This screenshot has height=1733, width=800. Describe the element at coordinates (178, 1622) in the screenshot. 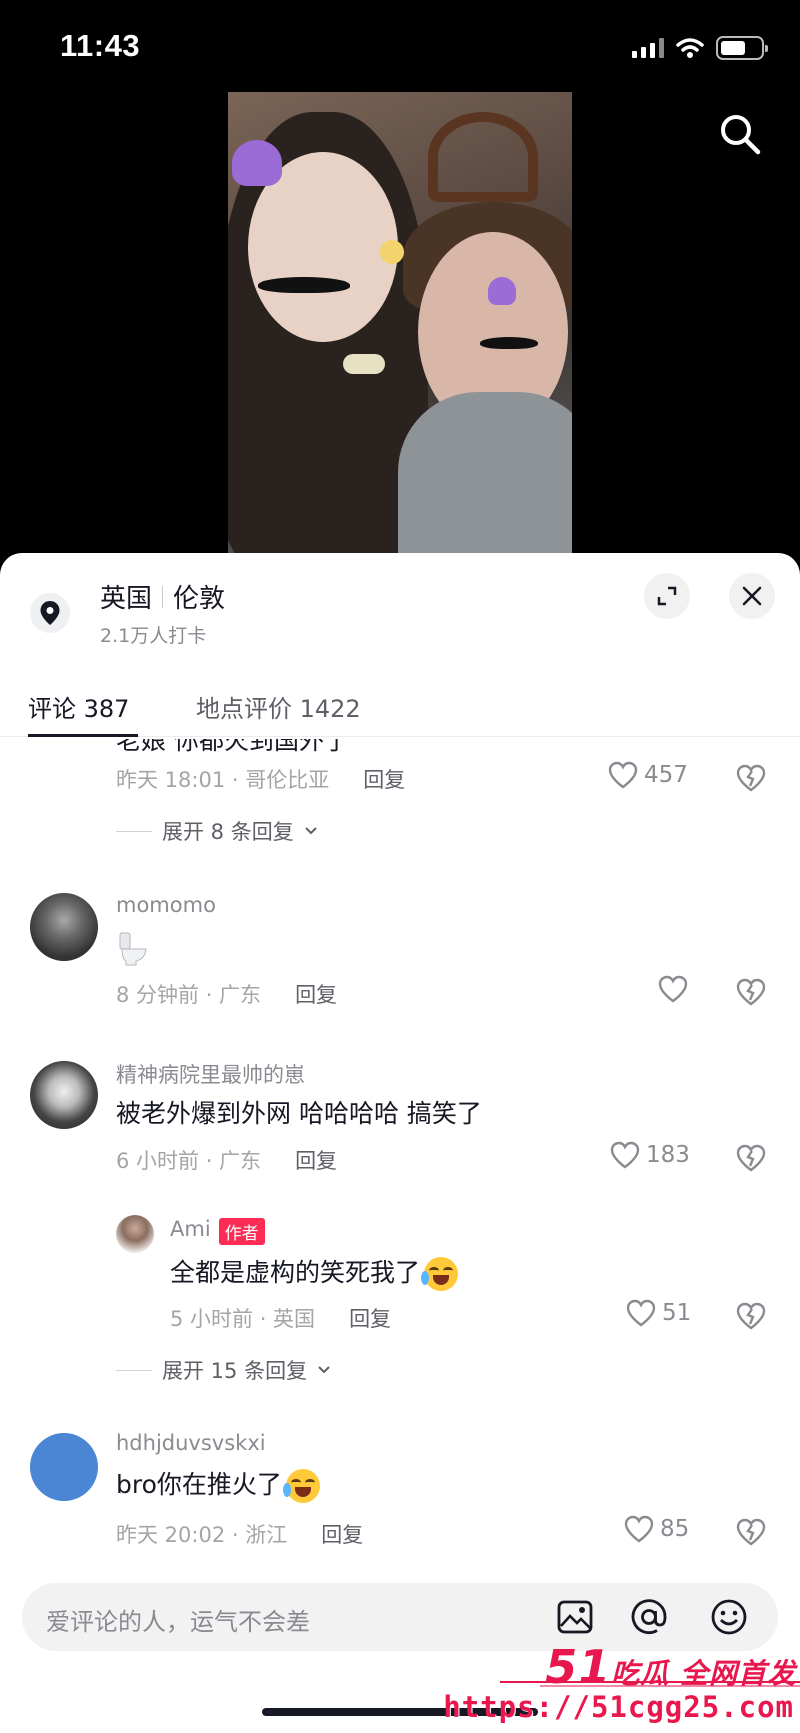

I see `comment-input-placeholder: 爱评论的人，运气不会差` at that location.